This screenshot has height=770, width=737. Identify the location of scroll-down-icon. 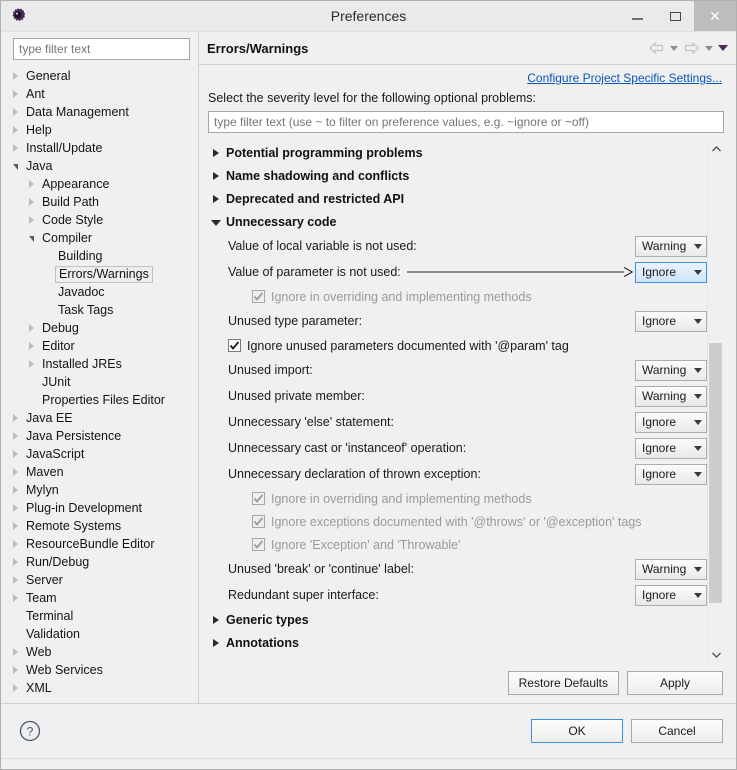
(716, 655).